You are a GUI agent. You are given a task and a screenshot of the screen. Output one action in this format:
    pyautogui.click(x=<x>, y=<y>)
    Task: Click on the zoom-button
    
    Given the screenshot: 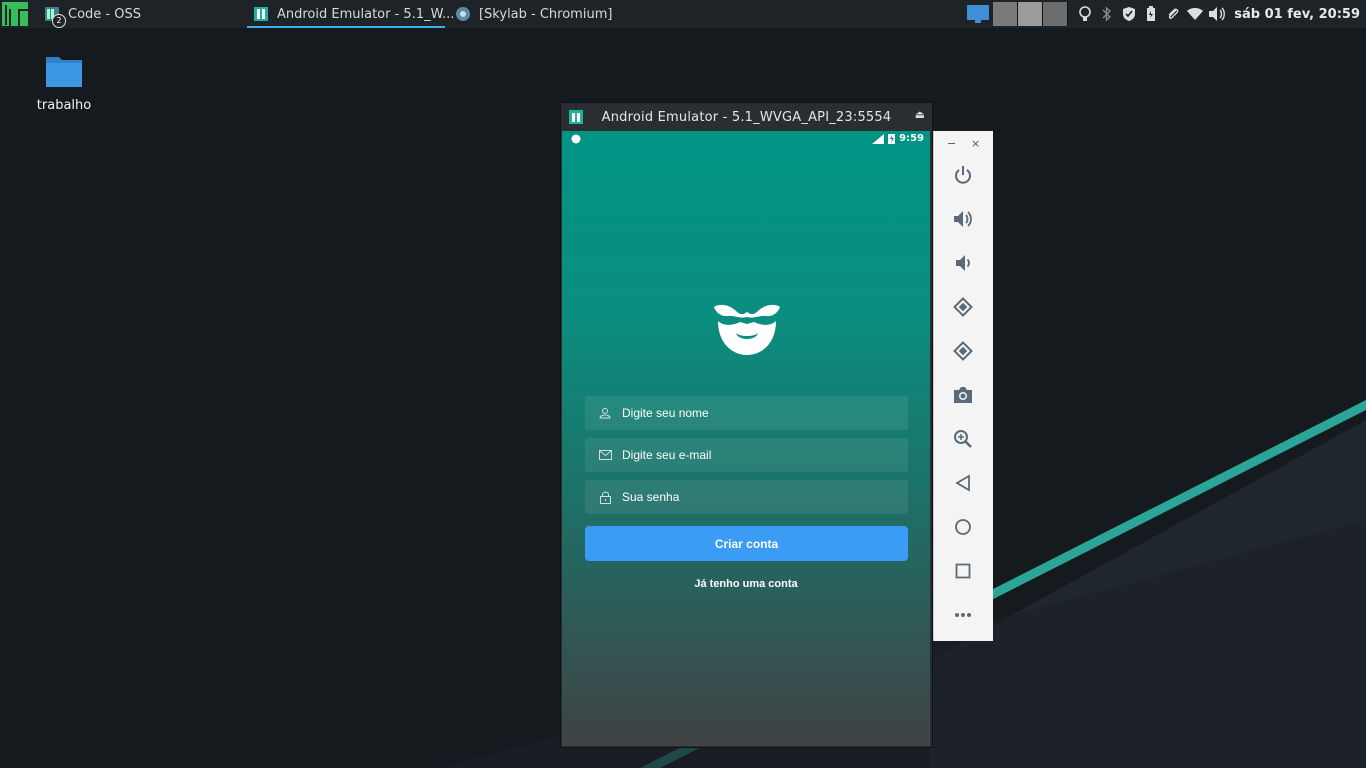 What is the action you would take?
    pyautogui.click(x=963, y=439)
    